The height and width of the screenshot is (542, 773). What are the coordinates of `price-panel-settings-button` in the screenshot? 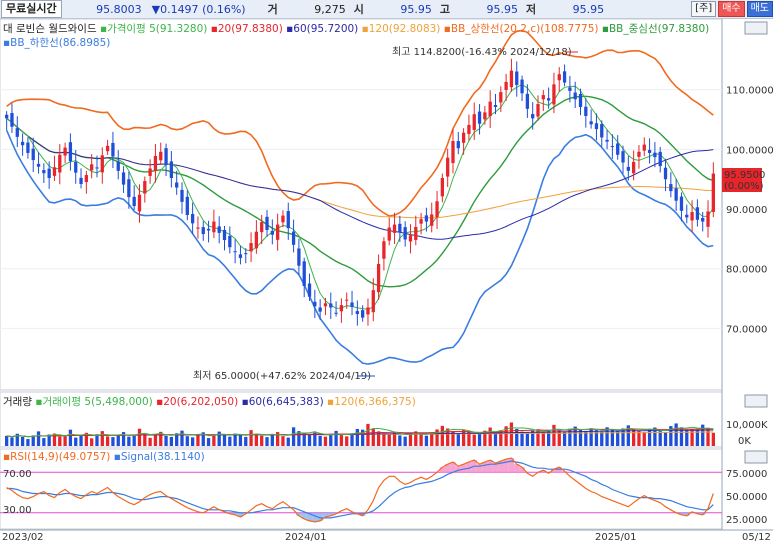 It's located at (756, 28).